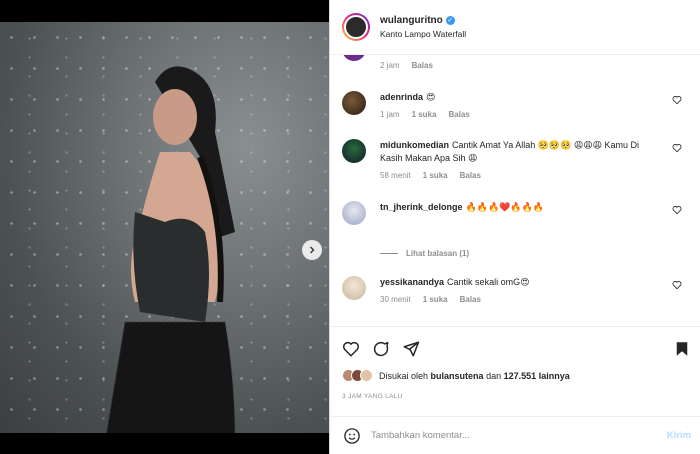  Describe the element at coordinates (414, 145) in the screenshot. I see `comment-username: midunkomedian` at that location.